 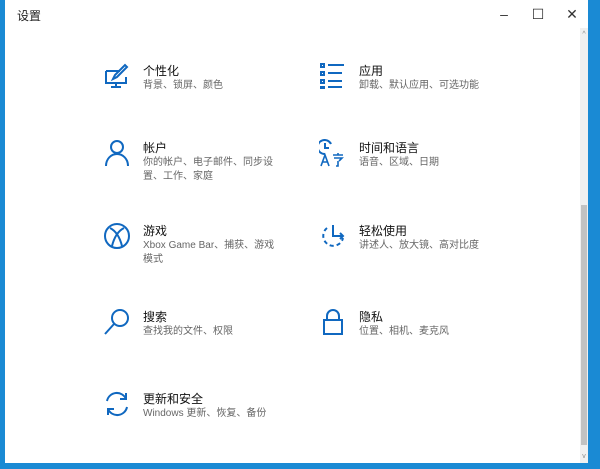 I want to click on settings-item-search: 搜索 查找我的文件、权限, so click(x=203, y=338).